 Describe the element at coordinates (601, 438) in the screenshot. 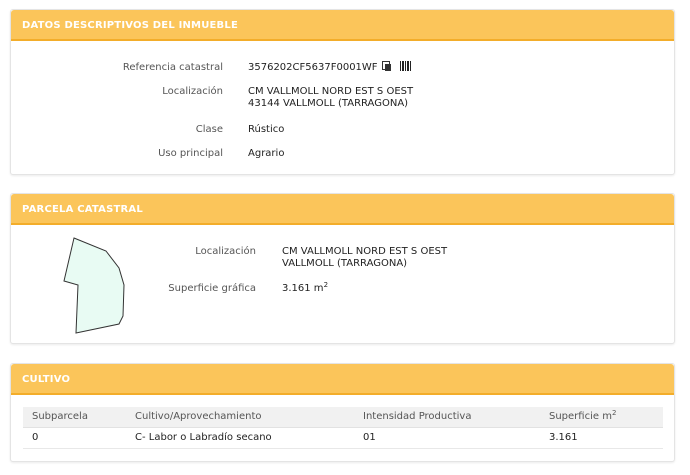

I see `cell-superficie: 3.161` at that location.